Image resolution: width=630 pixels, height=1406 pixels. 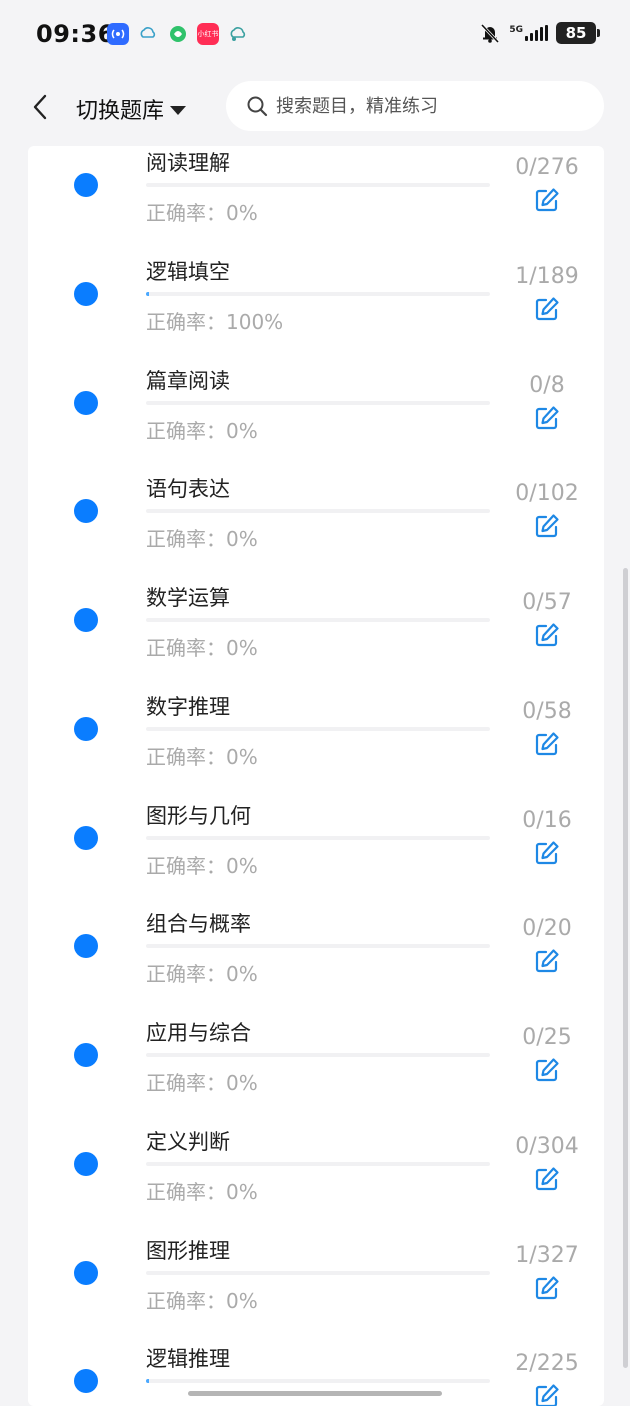 I want to click on back-button, so click(x=40, y=107).